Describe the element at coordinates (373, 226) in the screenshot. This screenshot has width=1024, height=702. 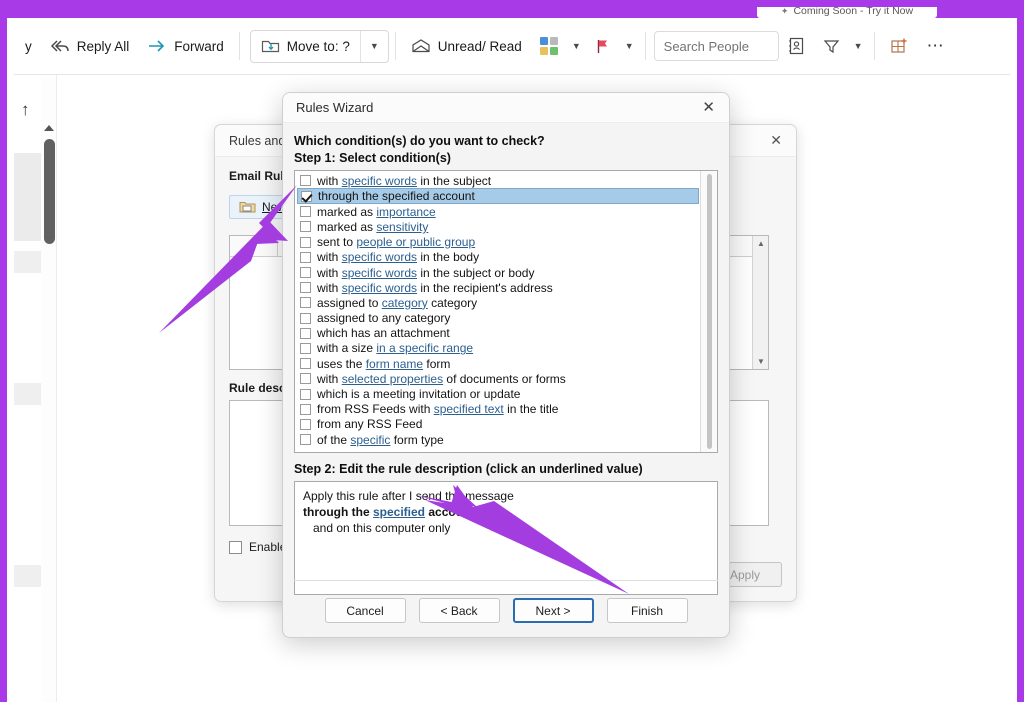
I see `condition-label: marked as sensitivity` at that location.